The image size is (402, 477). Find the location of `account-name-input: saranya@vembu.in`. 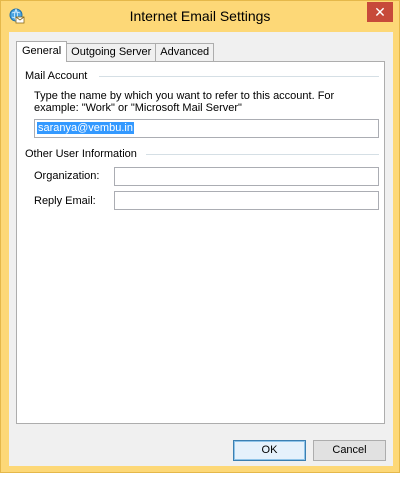

account-name-input: saranya@vembu.in is located at coordinates (206, 128).